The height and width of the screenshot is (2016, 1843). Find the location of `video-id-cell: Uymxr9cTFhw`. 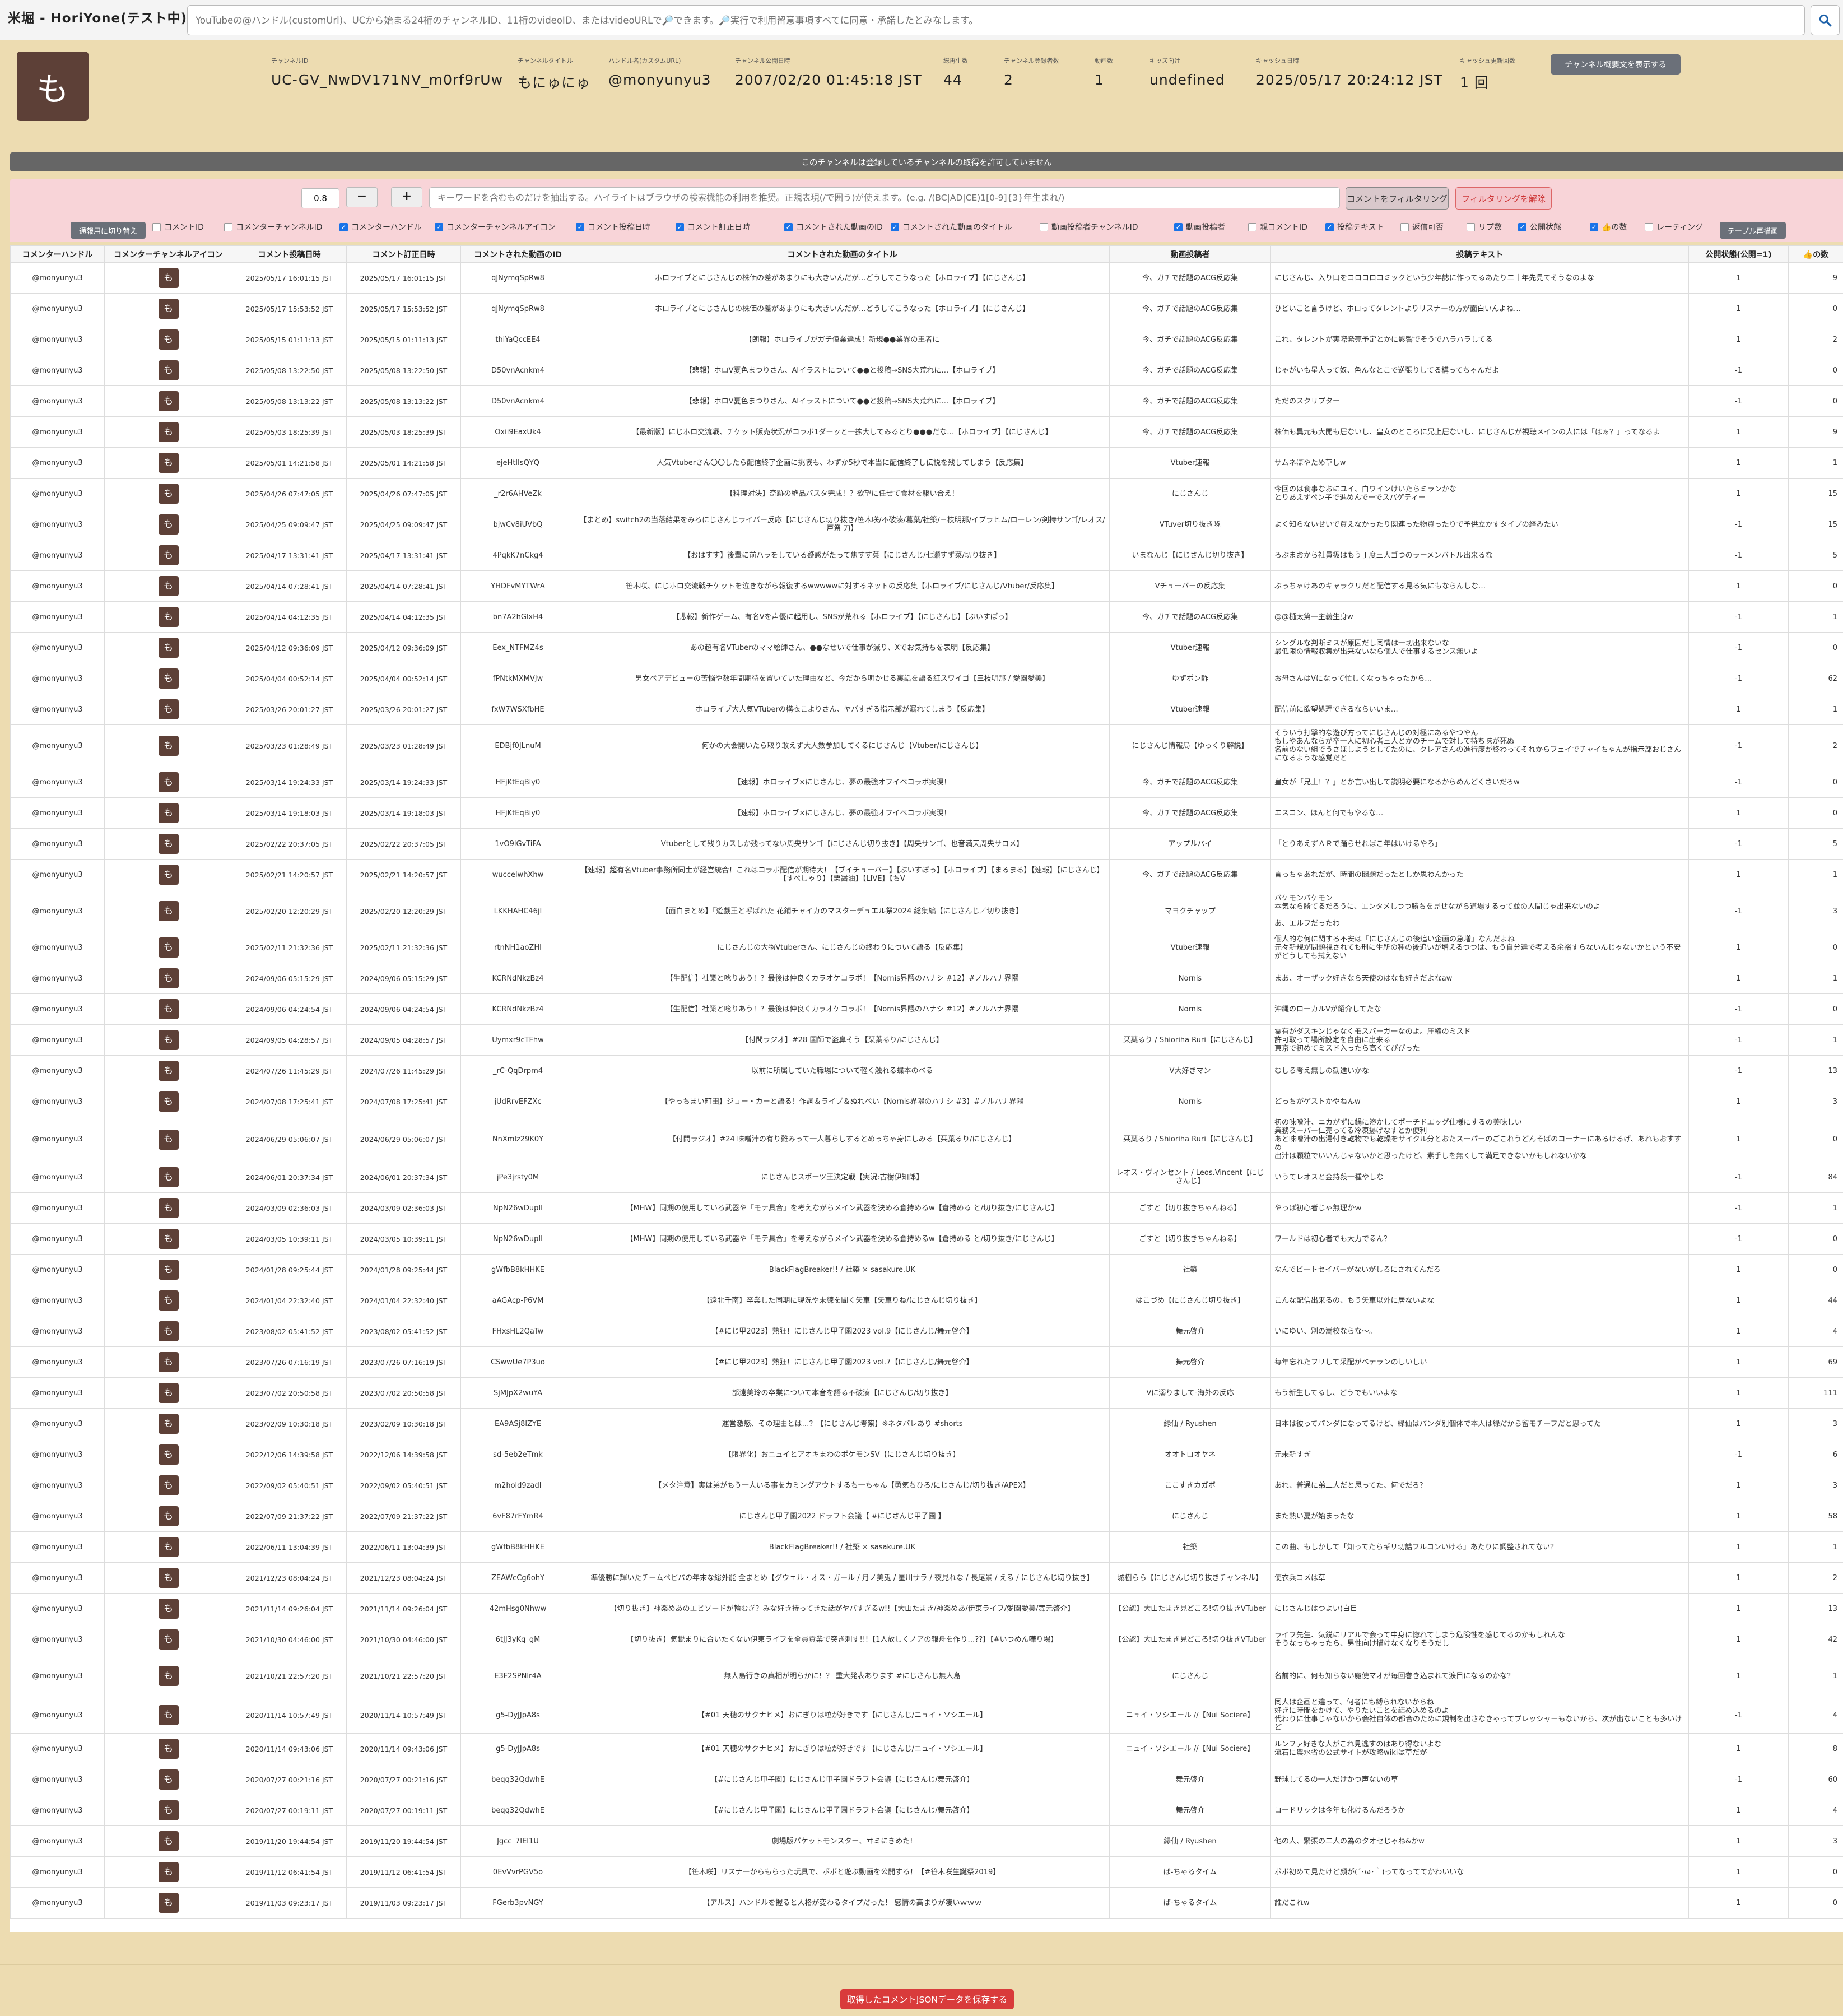

video-id-cell: Uymxr9cTFhw is located at coordinates (517, 1040).